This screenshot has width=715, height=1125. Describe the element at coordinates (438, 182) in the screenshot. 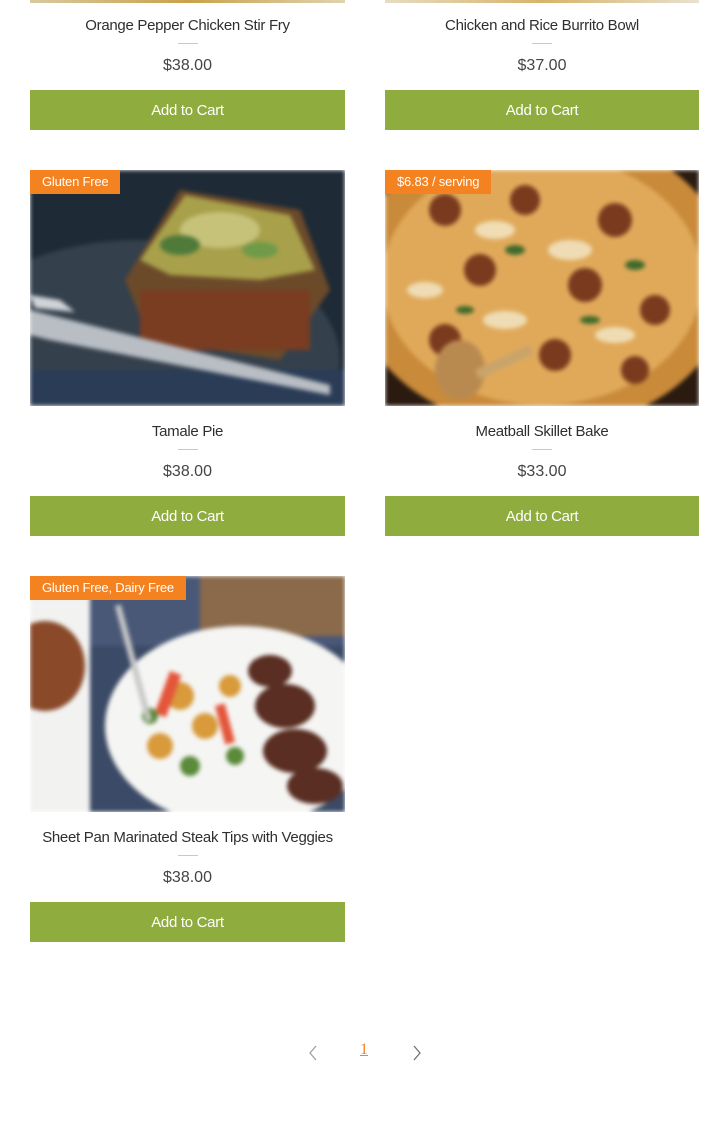

I see `product-ribbon: $6.83 / serving` at that location.